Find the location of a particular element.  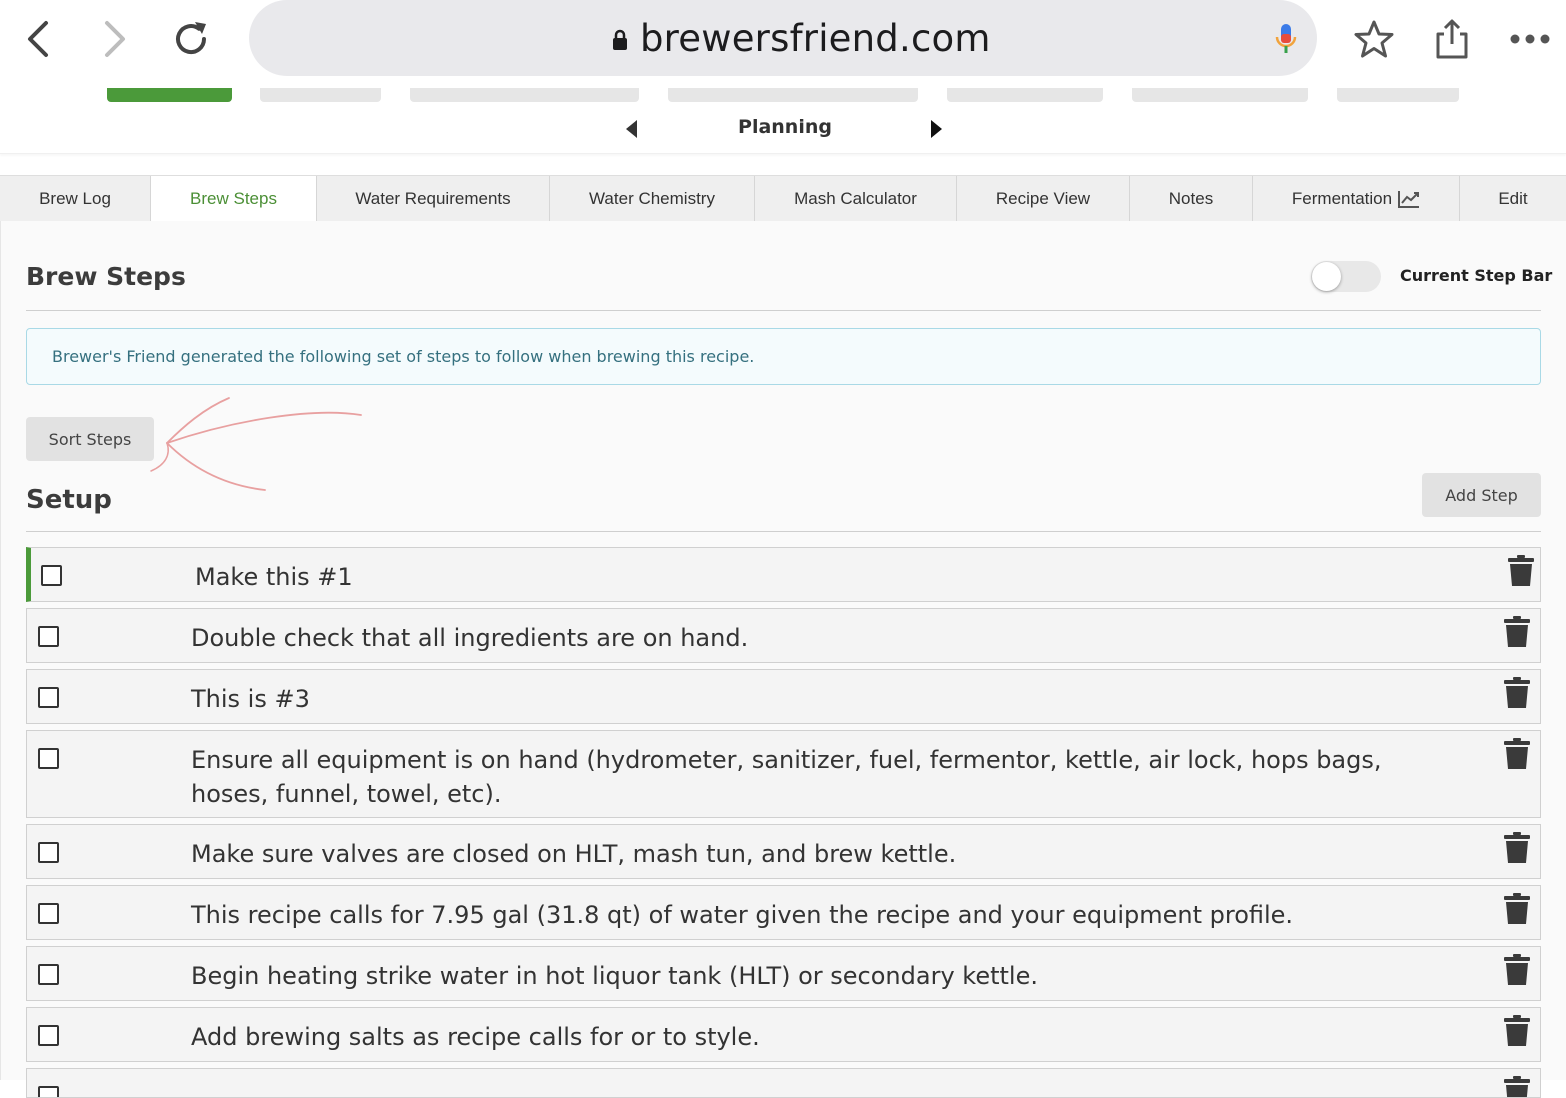

url-text: brewersfriend.com is located at coordinates (815, 38).